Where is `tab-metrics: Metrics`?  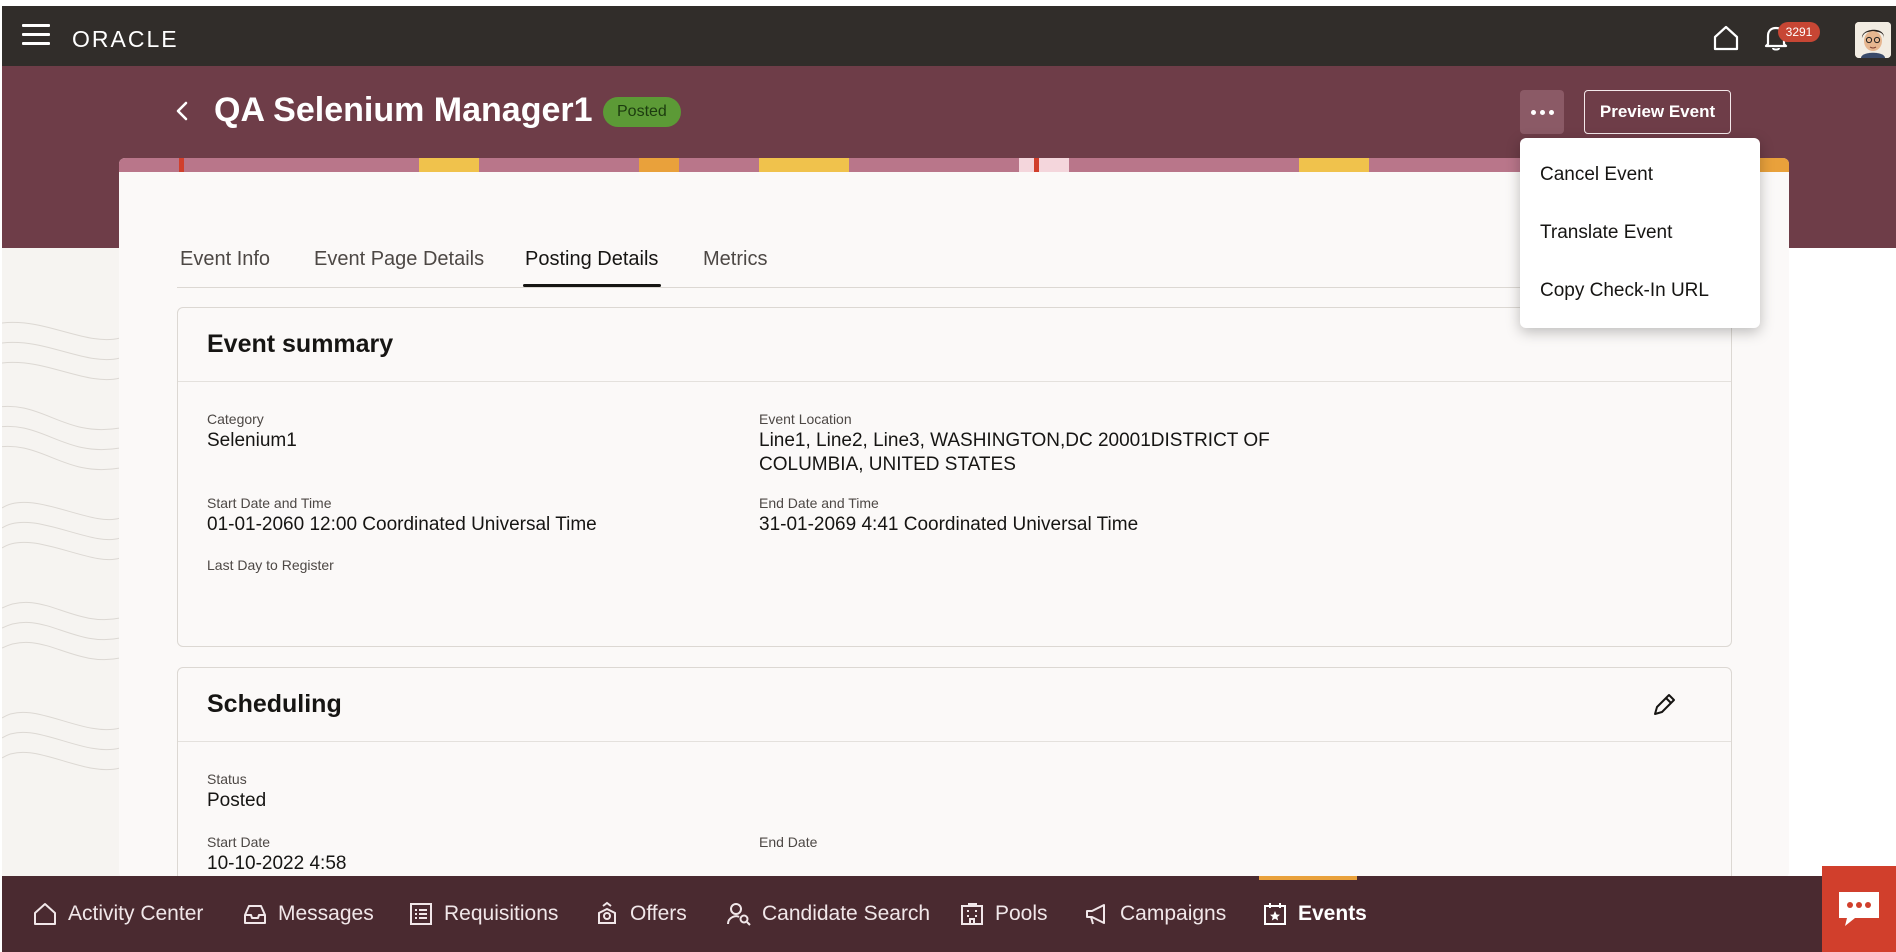 tab-metrics: Metrics is located at coordinates (735, 259).